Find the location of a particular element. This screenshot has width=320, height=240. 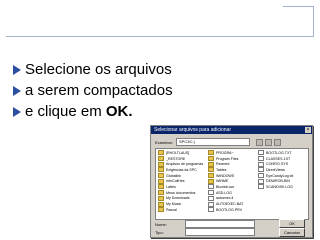

file-list-item-label: CLASSES.1ST is located at coordinates (278, 158).